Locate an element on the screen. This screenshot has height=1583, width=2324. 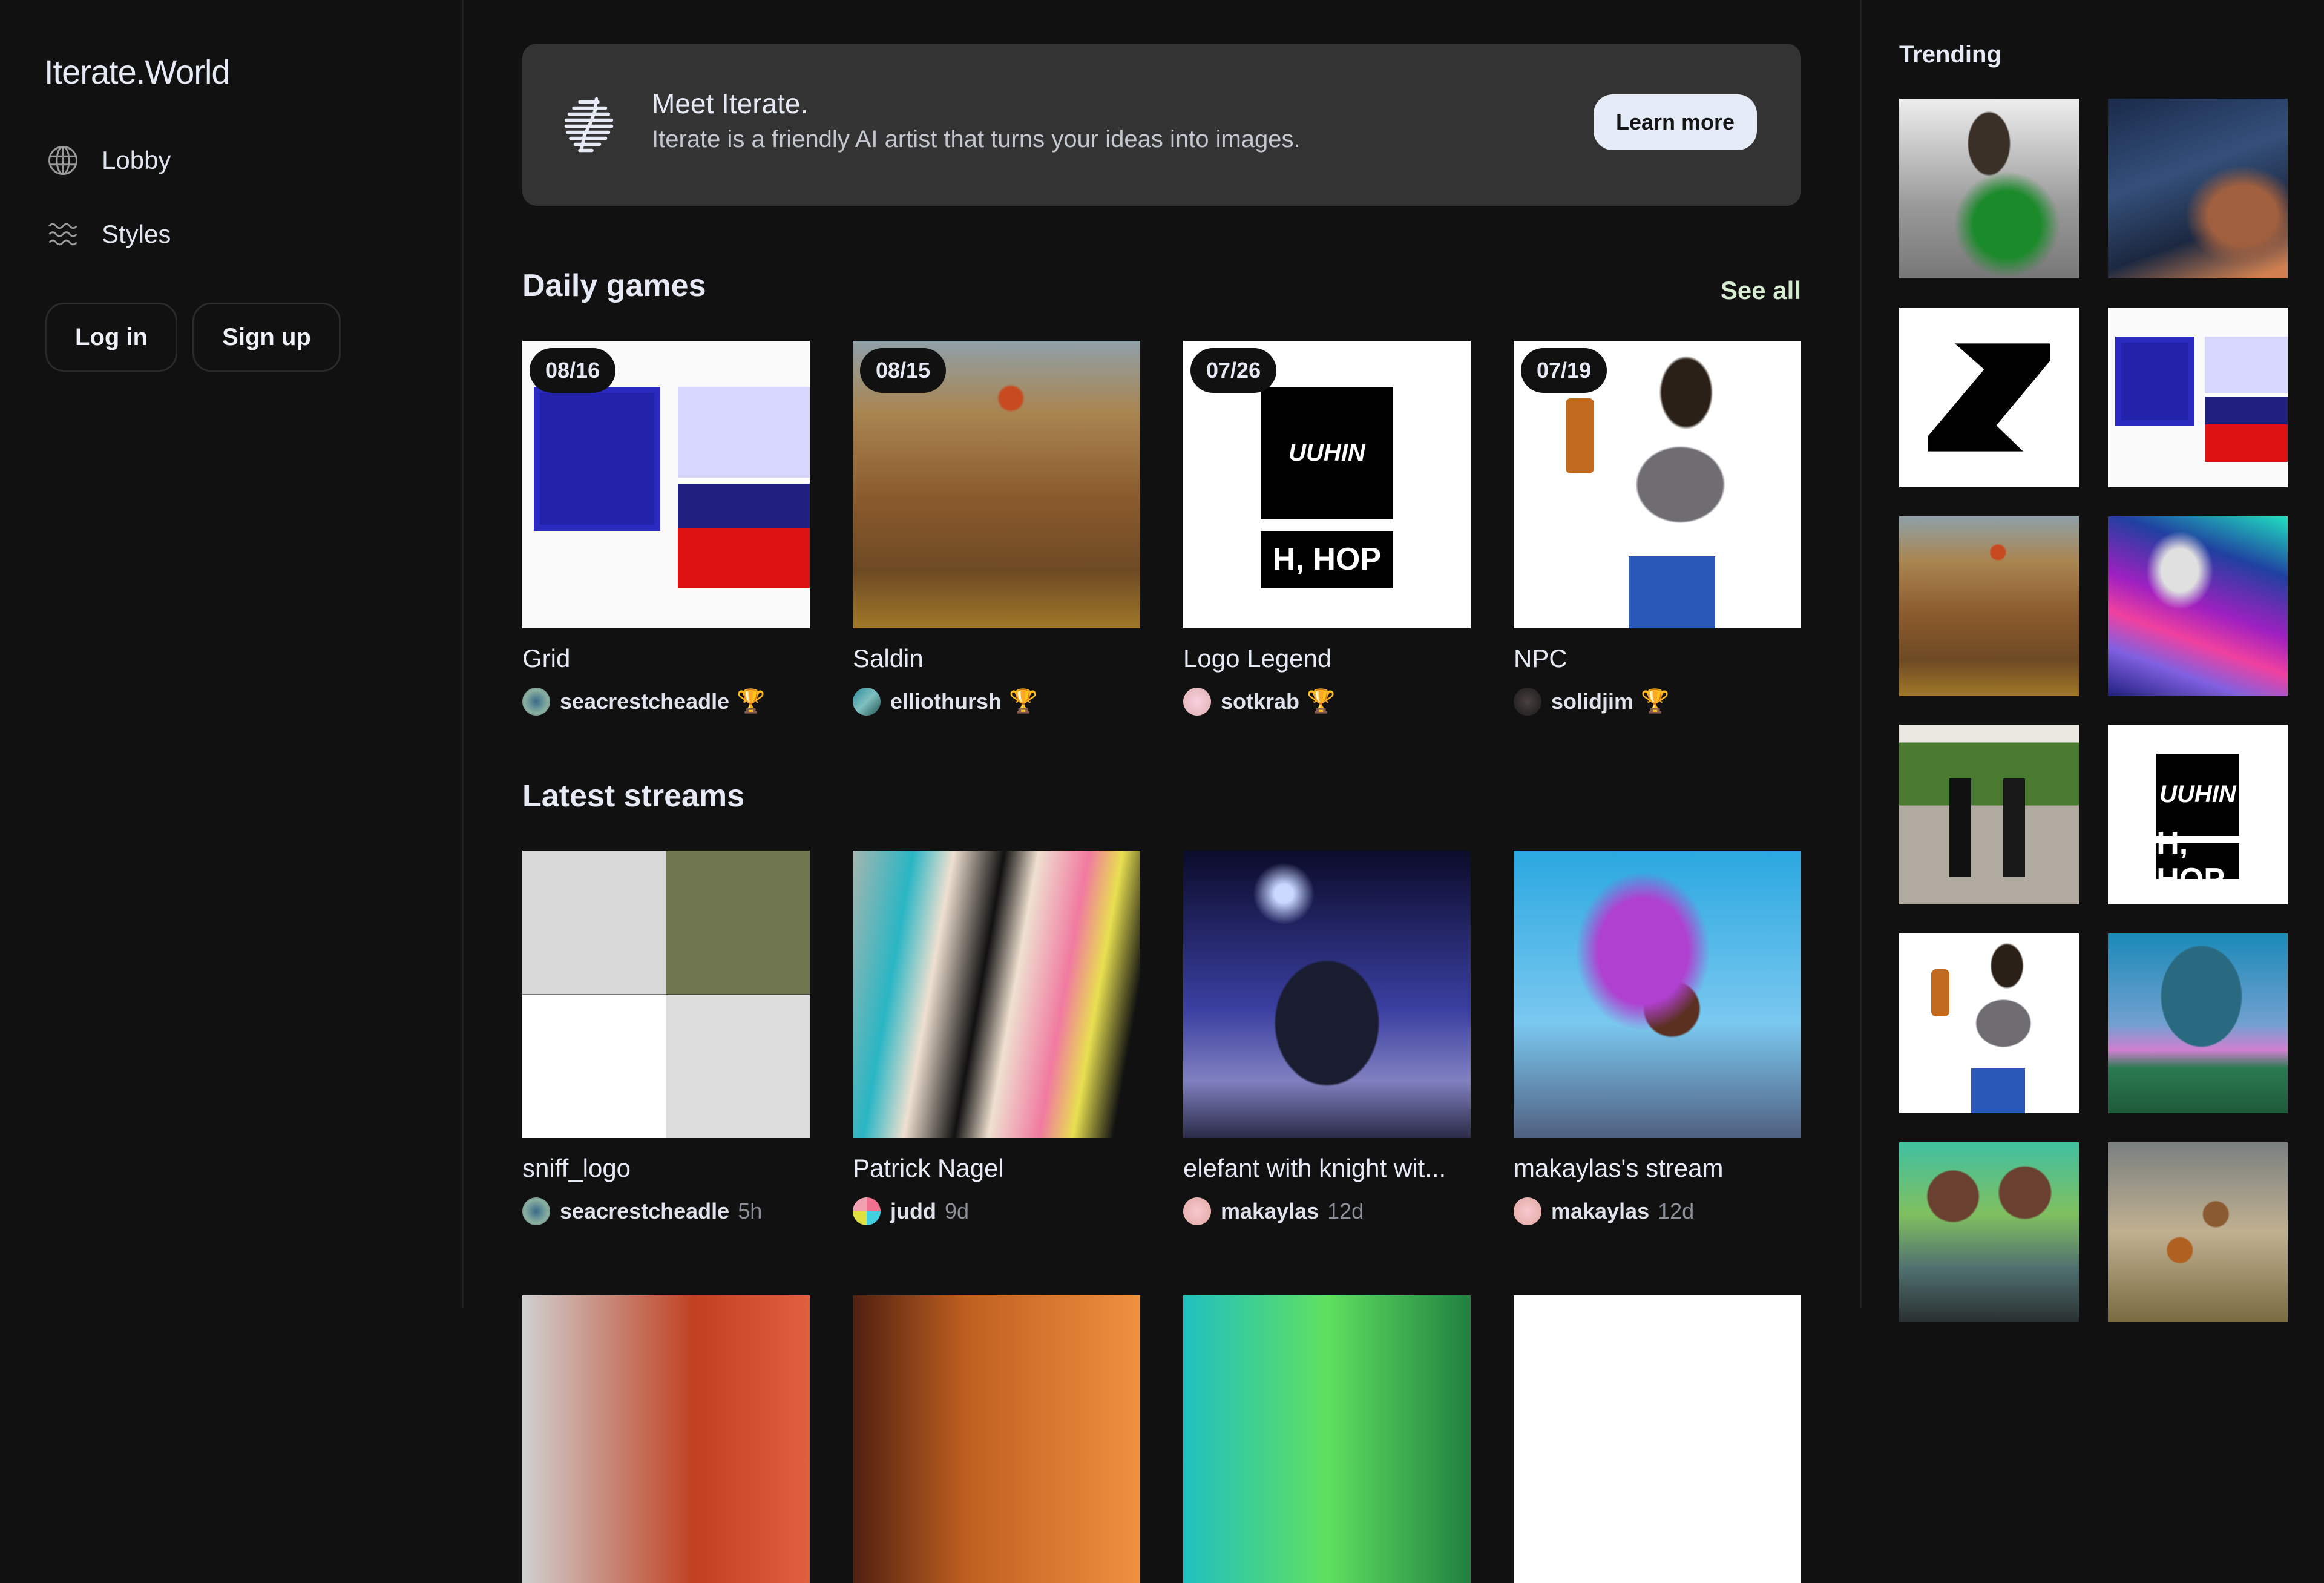
signup-button: Sign up is located at coordinates (266, 338).